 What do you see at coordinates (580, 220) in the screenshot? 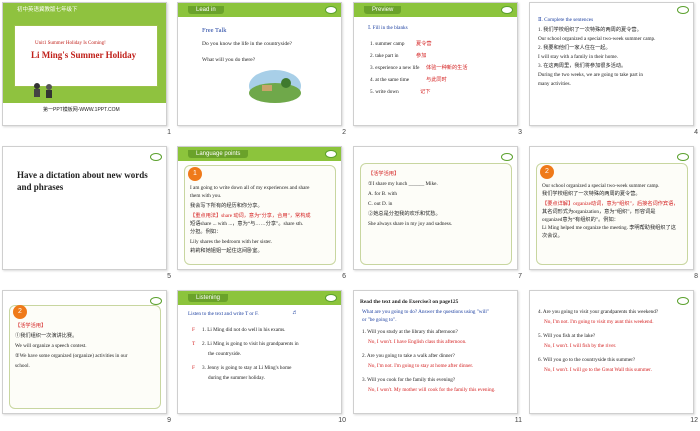
I see `point-line: organized意为“有组织的”。例如：` at bounding box center [580, 220].